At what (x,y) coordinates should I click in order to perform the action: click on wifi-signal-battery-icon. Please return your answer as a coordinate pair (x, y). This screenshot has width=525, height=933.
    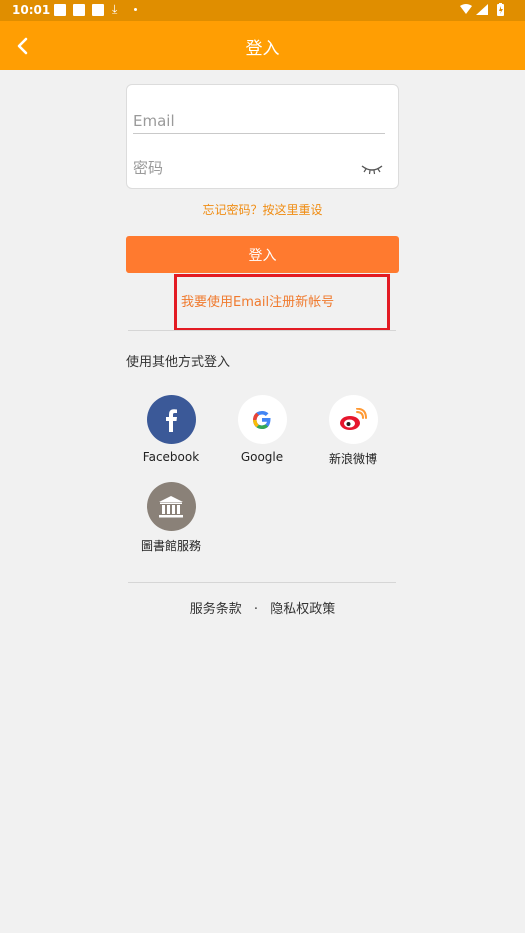
    Looking at the image, I should click on (482, 9).